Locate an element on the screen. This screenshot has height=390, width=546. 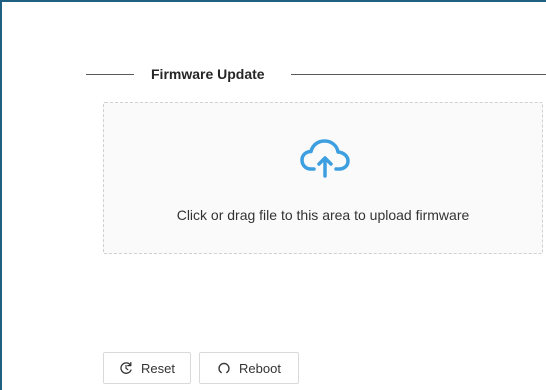
reset-icon is located at coordinates (126, 367).